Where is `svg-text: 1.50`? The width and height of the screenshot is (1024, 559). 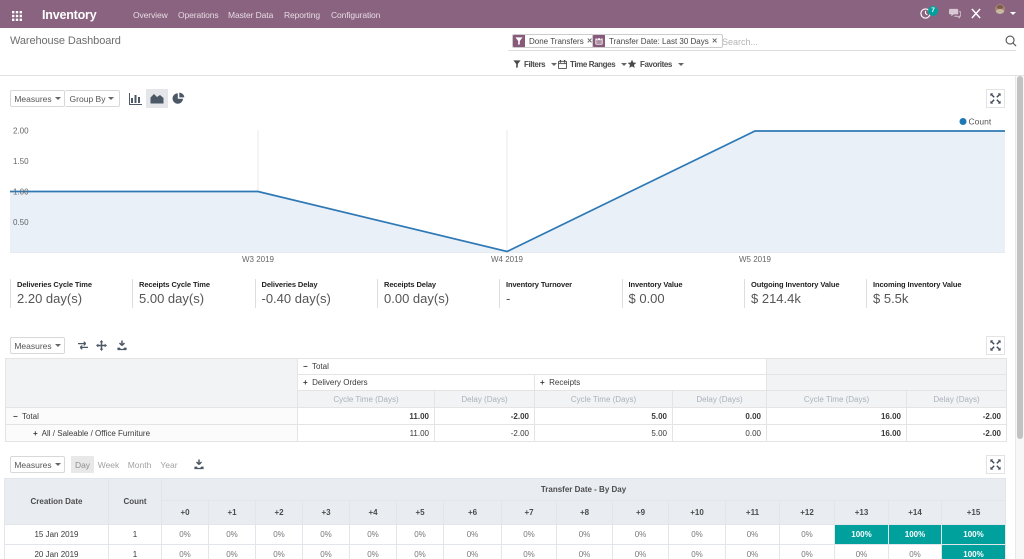 svg-text: 1.50 is located at coordinates (21, 161).